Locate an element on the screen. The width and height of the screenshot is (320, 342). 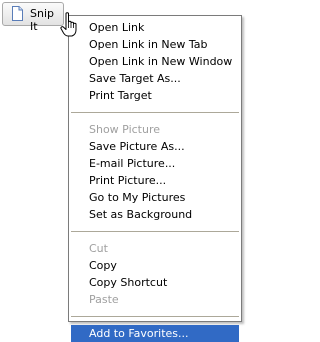
menu-item-show-picture: Show Picture is located at coordinates (125, 129).